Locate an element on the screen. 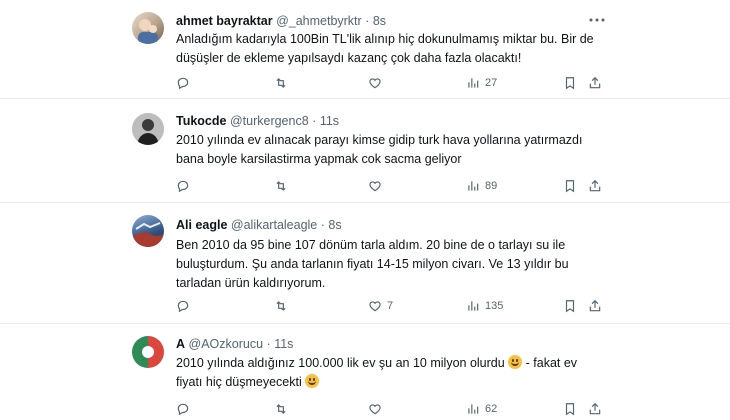 The width and height of the screenshot is (730, 420). like-count: 7 is located at coordinates (390, 306).